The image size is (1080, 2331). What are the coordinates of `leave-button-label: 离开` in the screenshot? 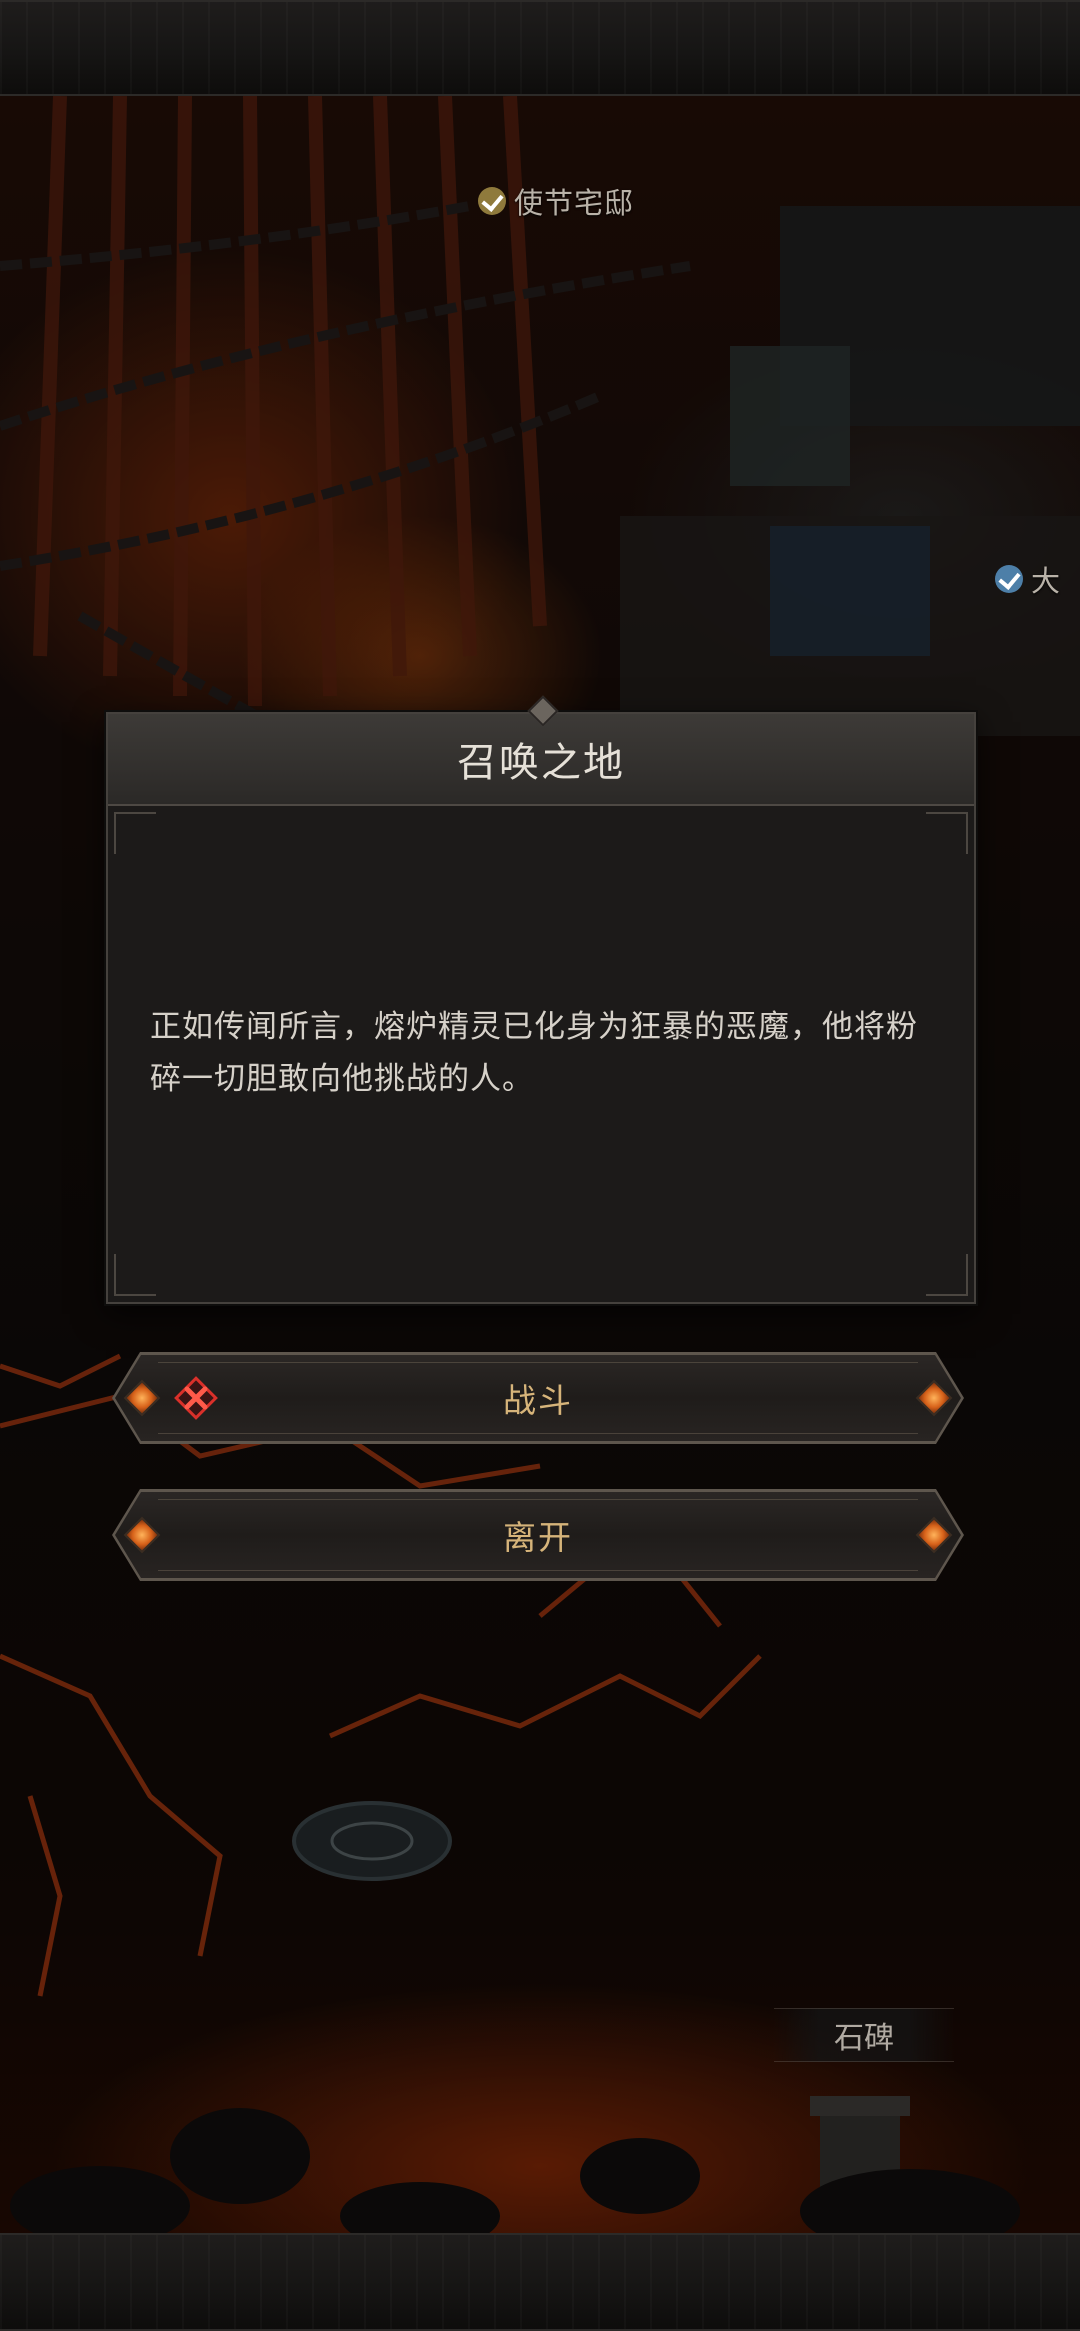 It's located at (538, 1537).